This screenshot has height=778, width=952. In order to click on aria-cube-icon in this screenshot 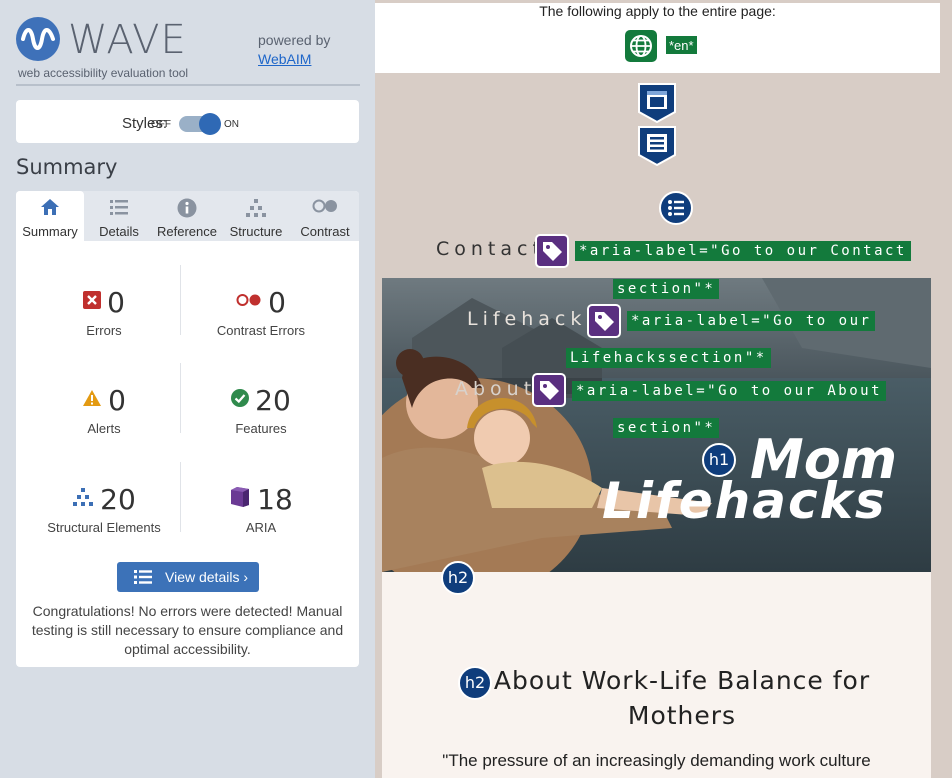, I will do `click(240, 499)`.